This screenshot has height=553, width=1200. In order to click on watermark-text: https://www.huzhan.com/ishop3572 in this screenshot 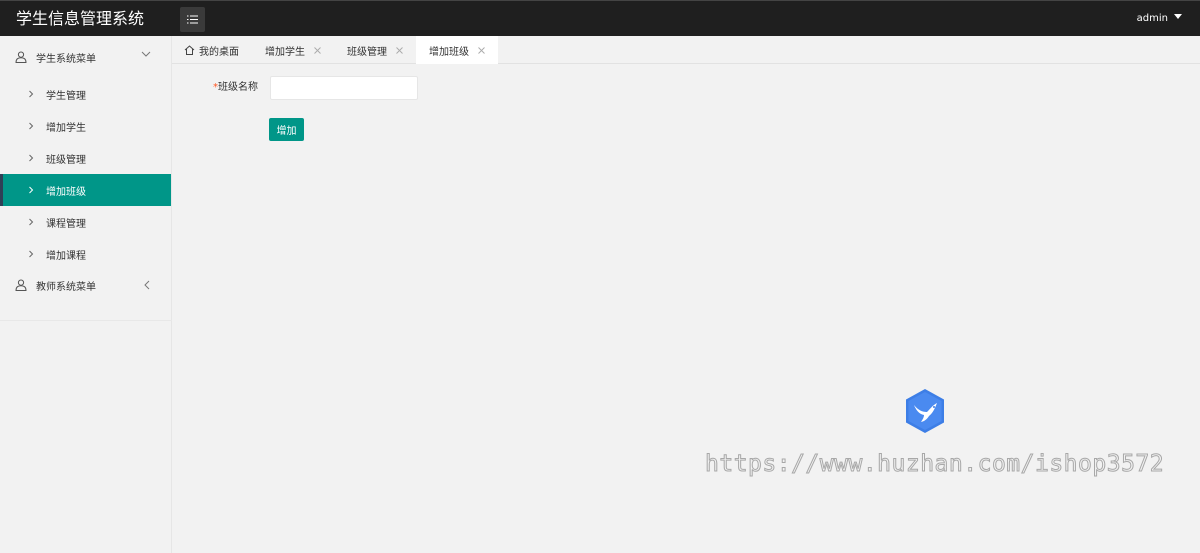, I will do `click(935, 464)`.